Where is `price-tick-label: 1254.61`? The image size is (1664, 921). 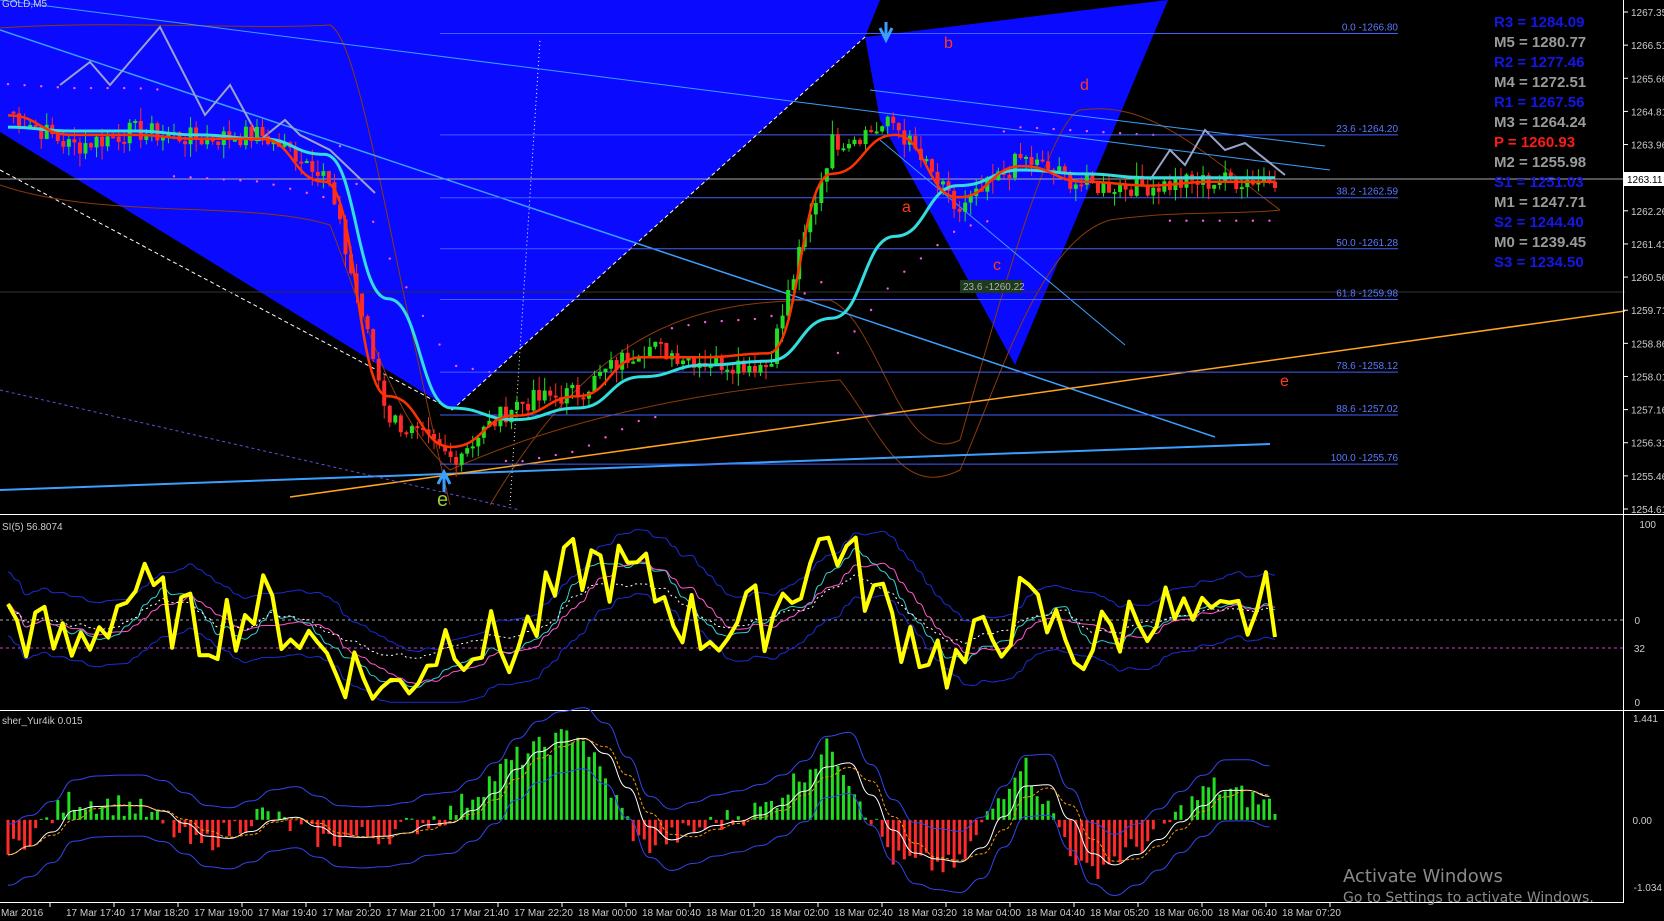
price-tick-label: 1254.61 is located at coordinates (1647, 510).